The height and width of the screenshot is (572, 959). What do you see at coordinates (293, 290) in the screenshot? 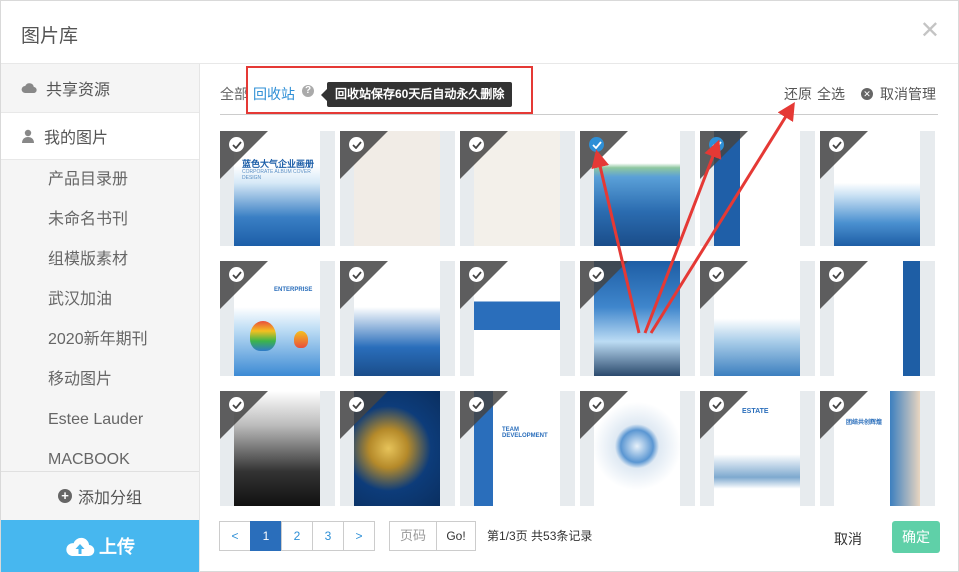
I see `thumbnail-caption: ENTERPRISE` at bounding box center [293, 290].